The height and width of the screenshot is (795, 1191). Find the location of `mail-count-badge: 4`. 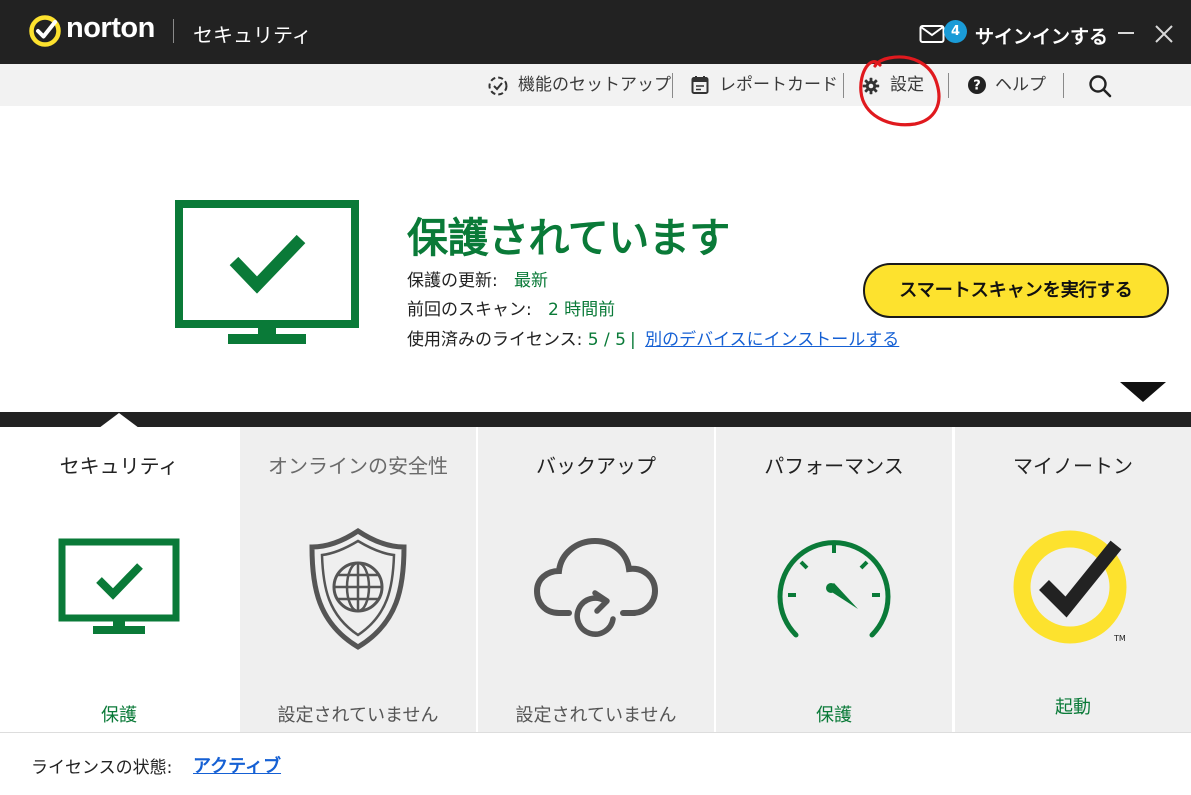

mail-count-badge: 4 is located at coordinates (955, 31).